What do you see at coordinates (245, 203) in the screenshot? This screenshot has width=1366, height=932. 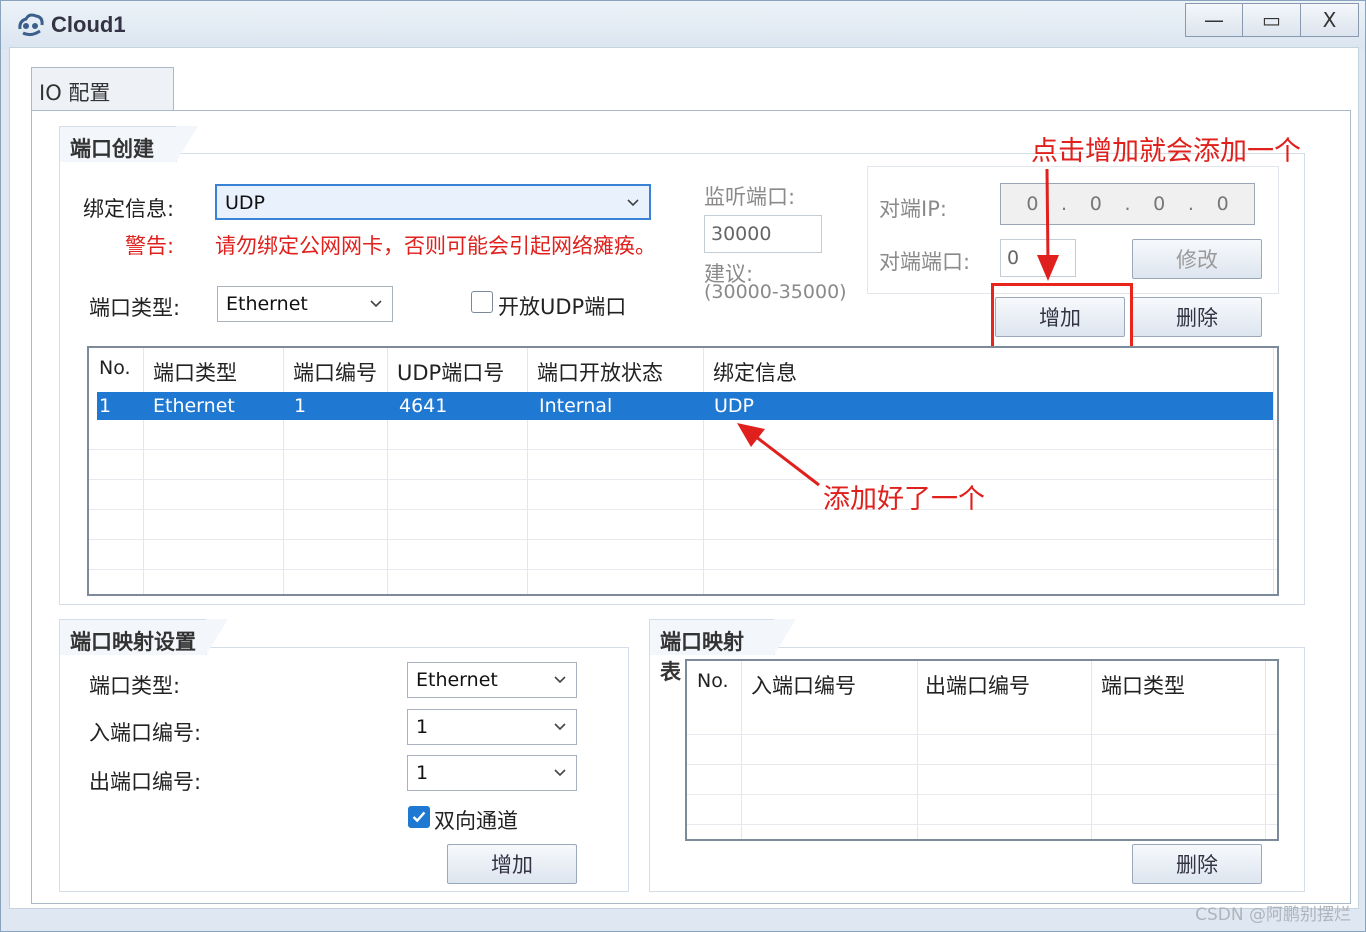 I see `bind-info-value: UDP` at bounding box center [245, 203].